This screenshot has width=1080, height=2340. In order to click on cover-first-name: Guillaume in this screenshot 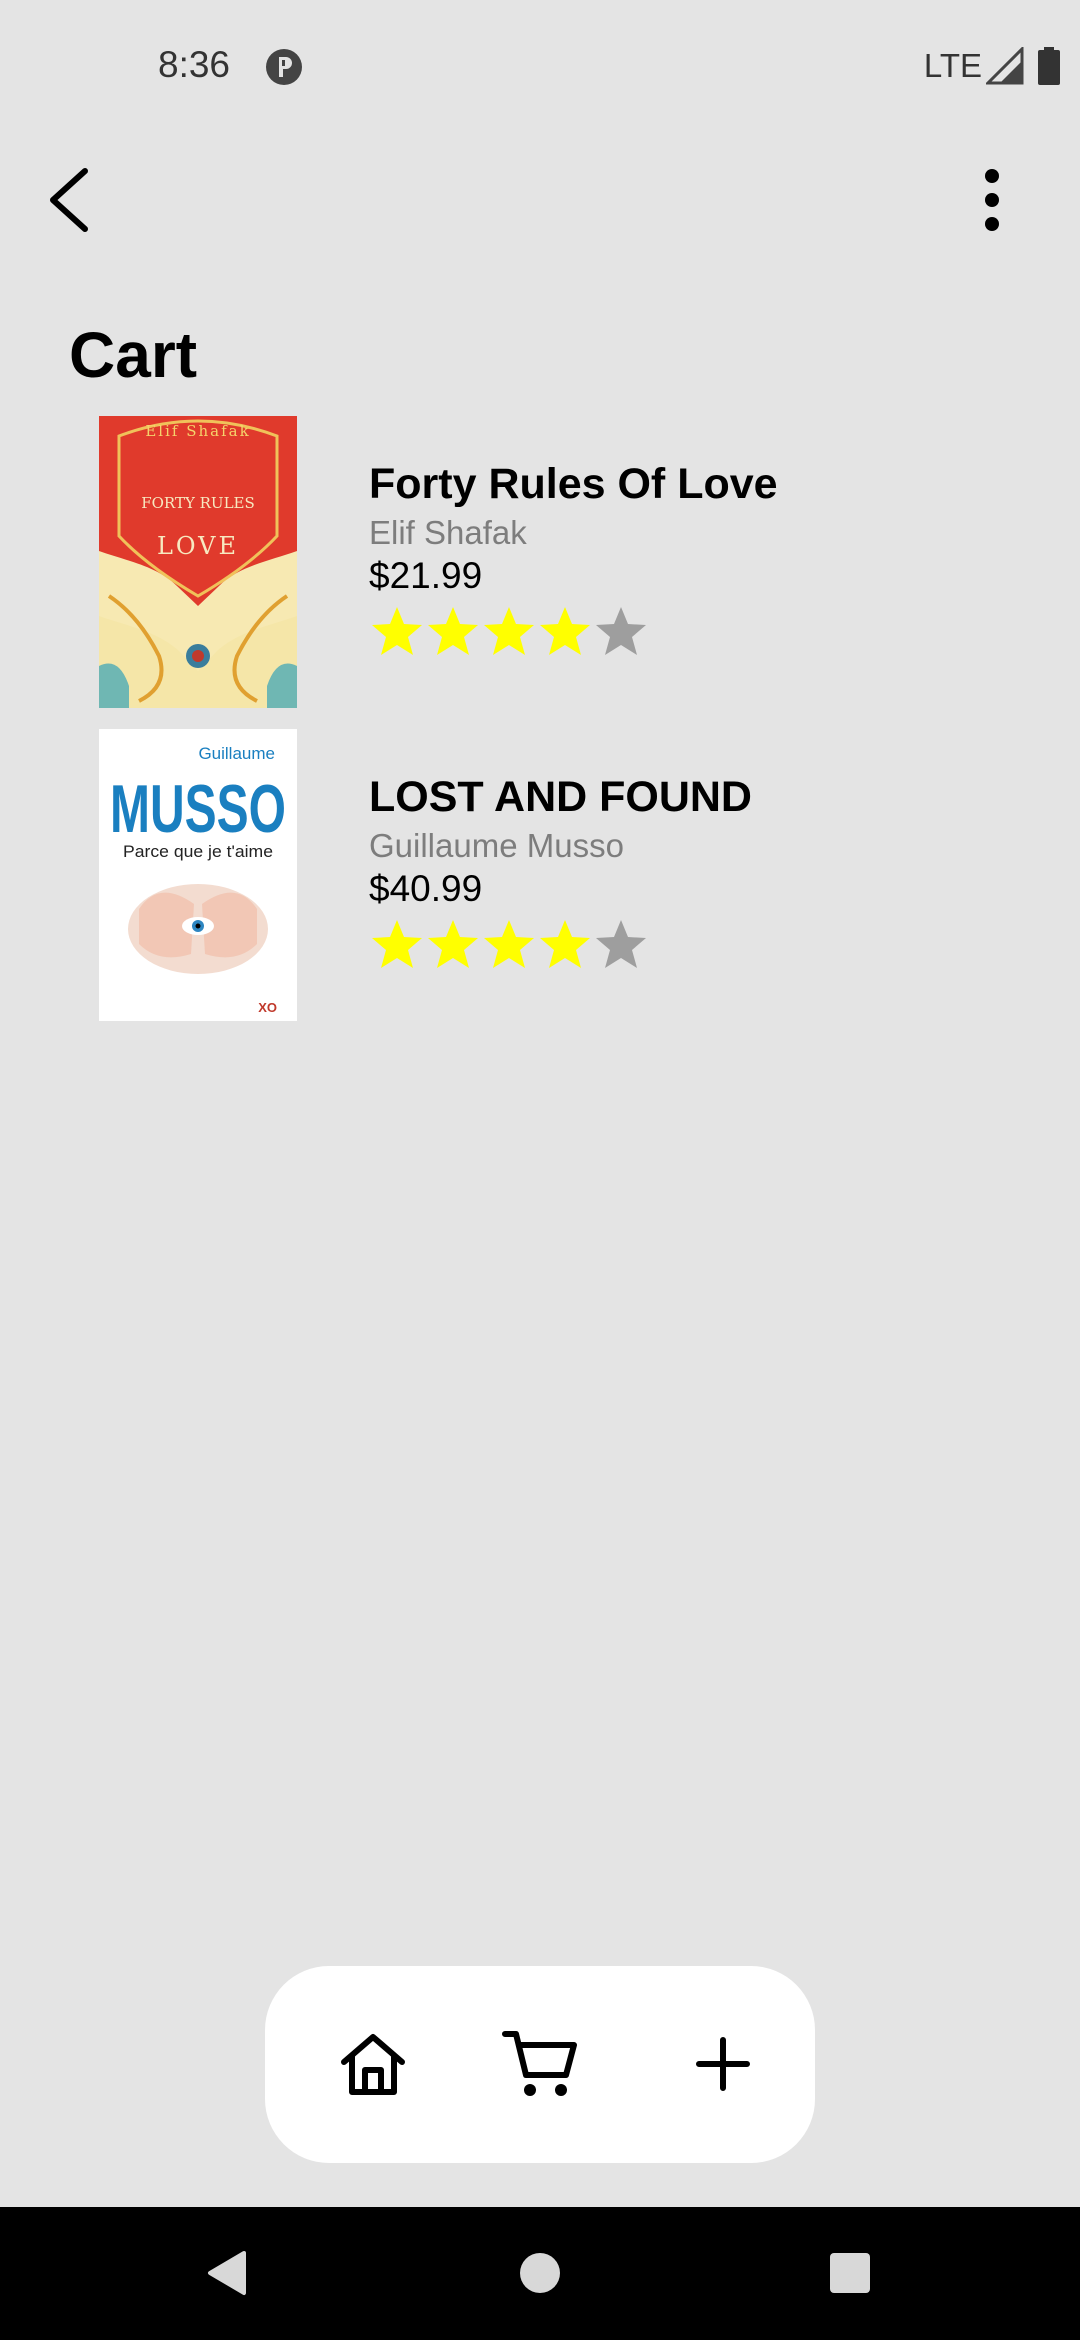, I will do `click(236, 753)`.